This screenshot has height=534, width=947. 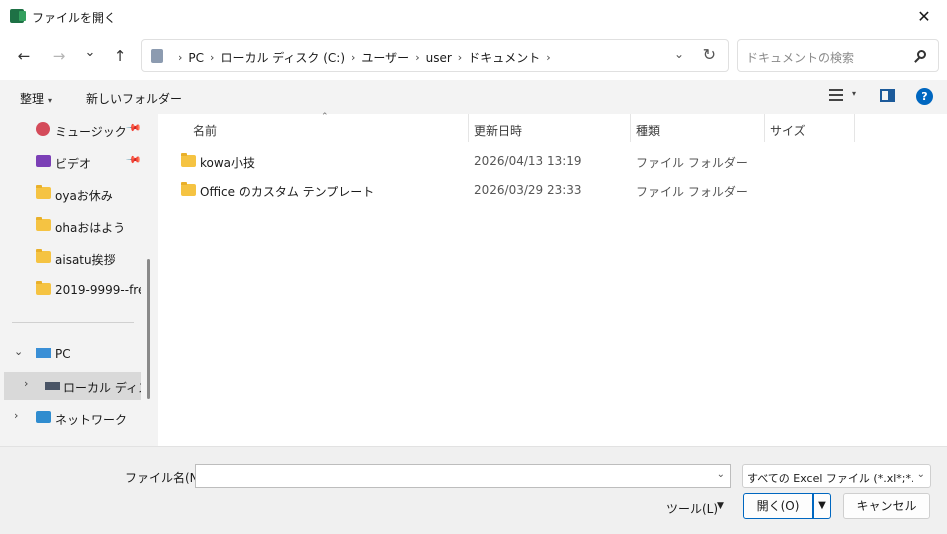 What do you see at coordinates (473, 97) in the screenshot?
I see `command-bar: 整理 ▾ 新しいフォルダー ▾ ?` at bounding box center [473, 97].